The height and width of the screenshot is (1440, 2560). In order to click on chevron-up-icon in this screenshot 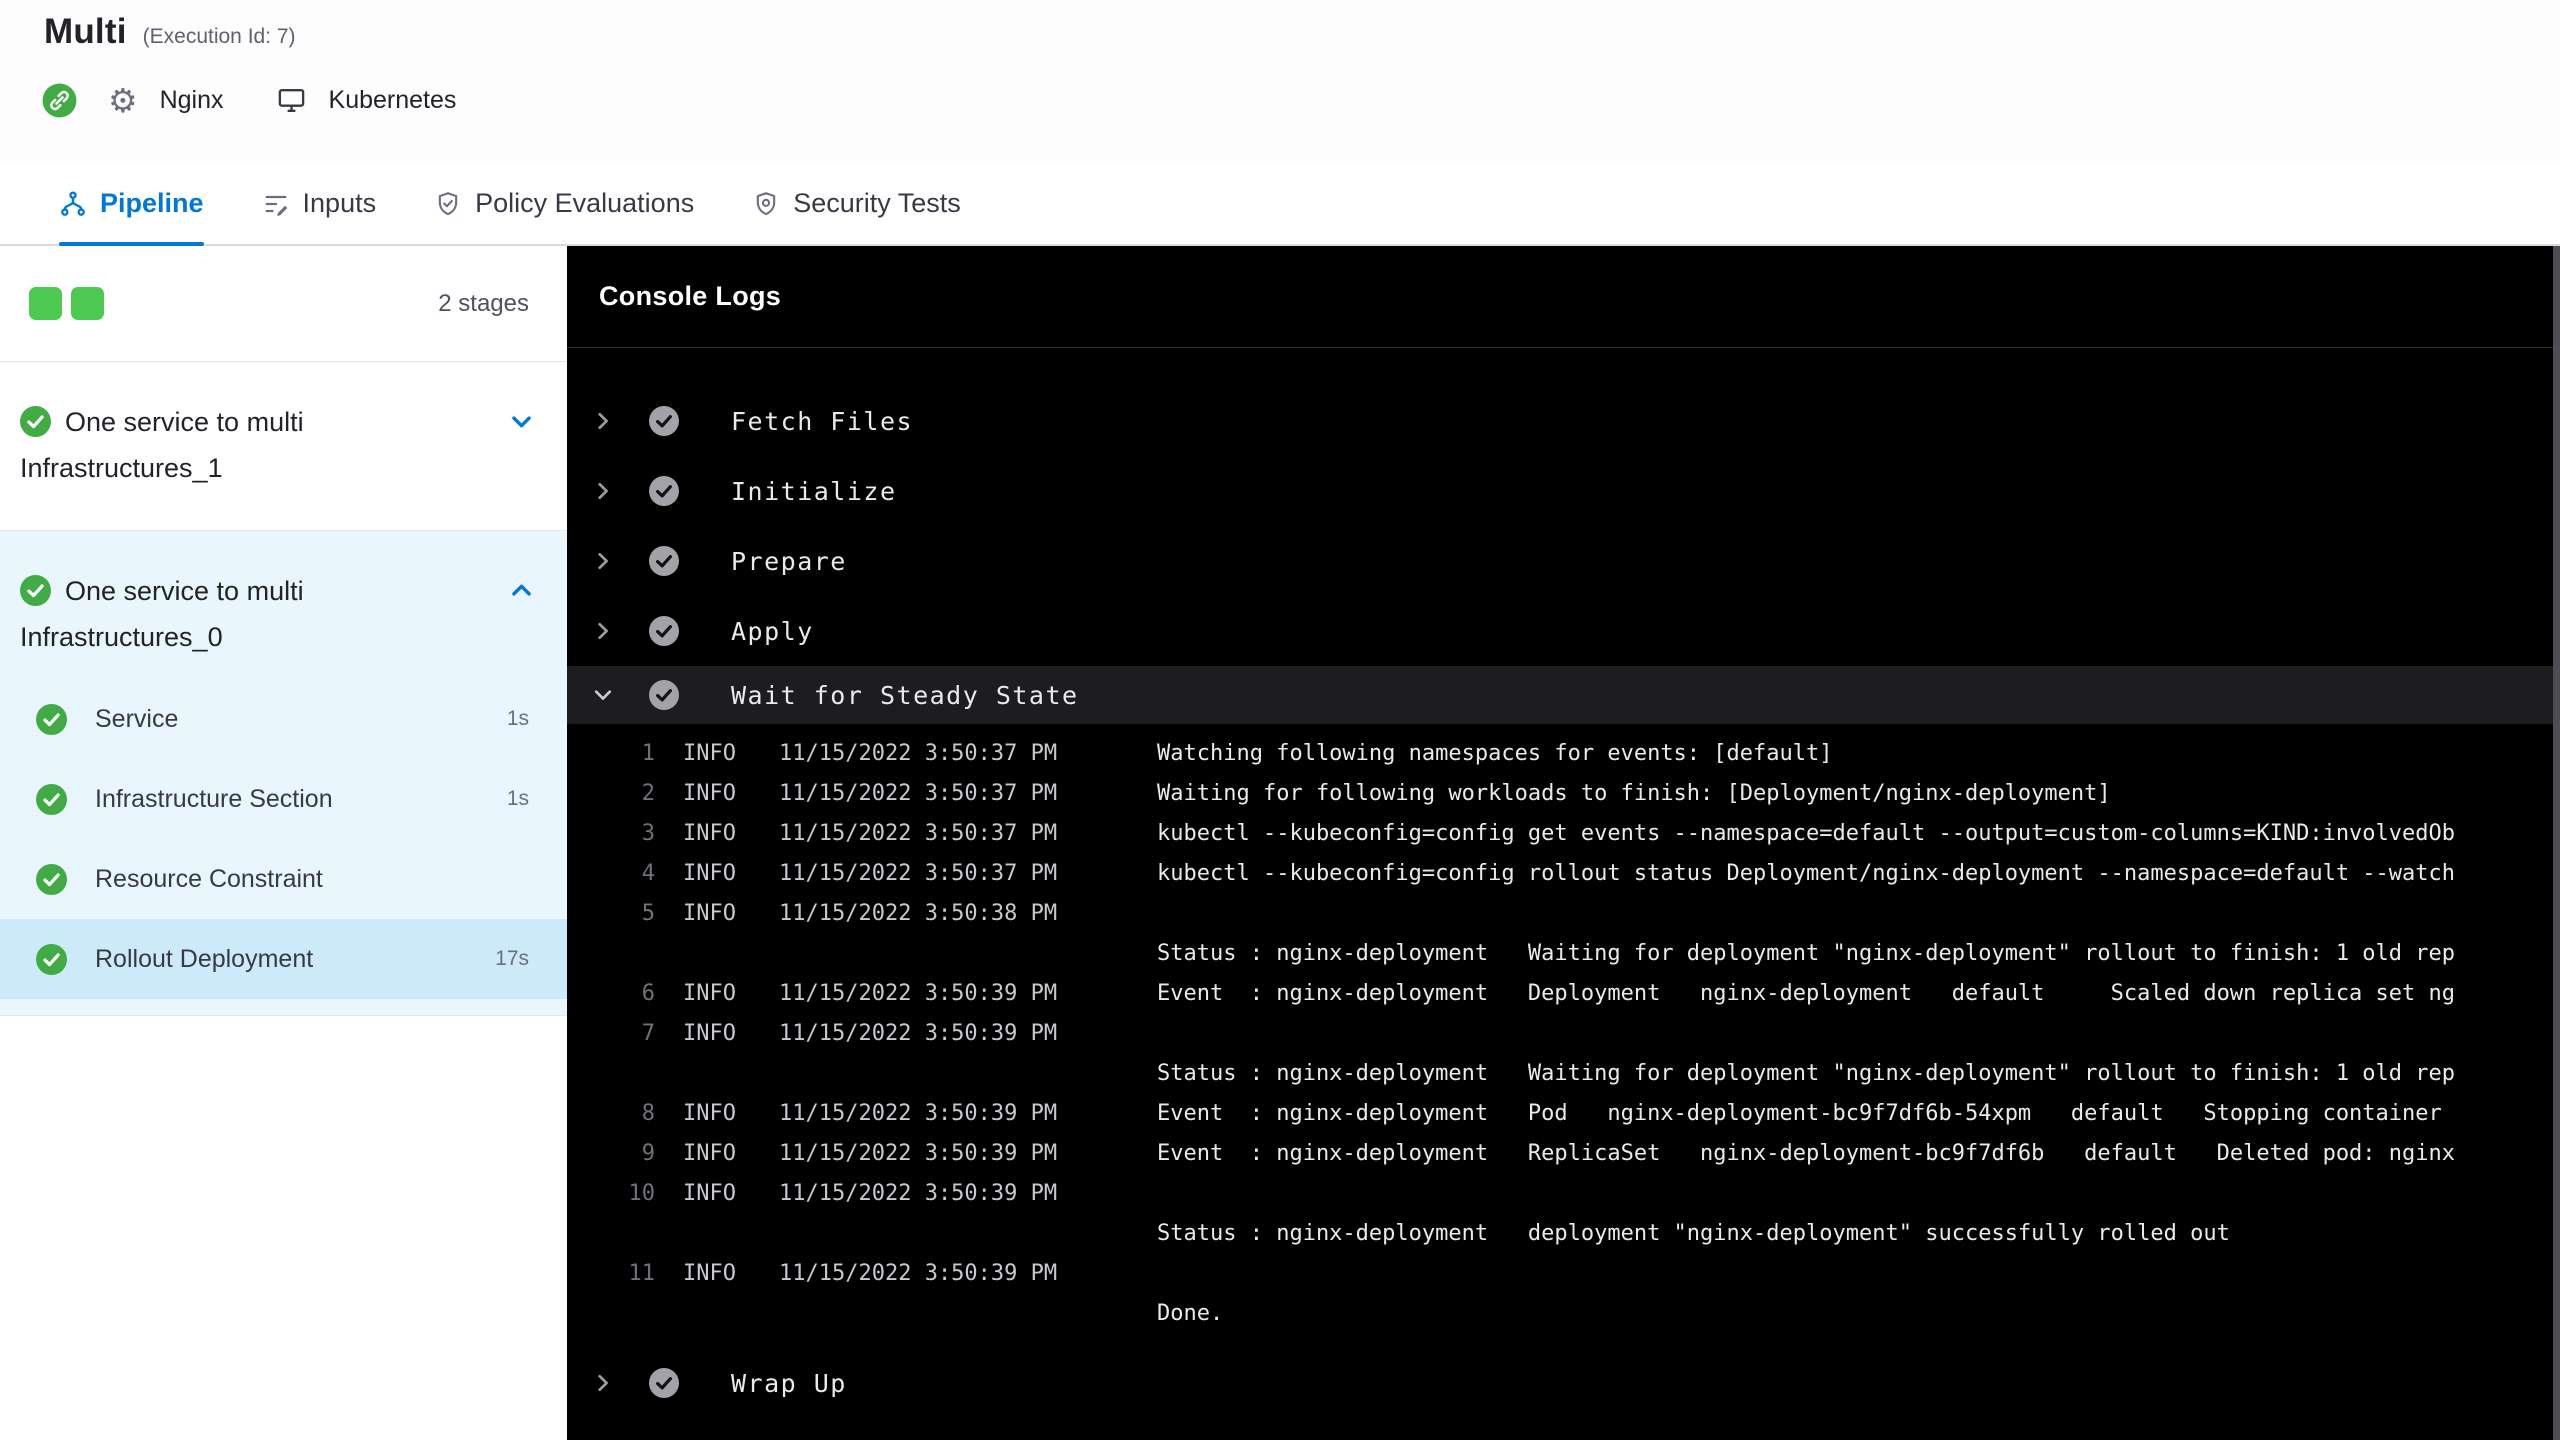, I will do `click(521, 593)`.